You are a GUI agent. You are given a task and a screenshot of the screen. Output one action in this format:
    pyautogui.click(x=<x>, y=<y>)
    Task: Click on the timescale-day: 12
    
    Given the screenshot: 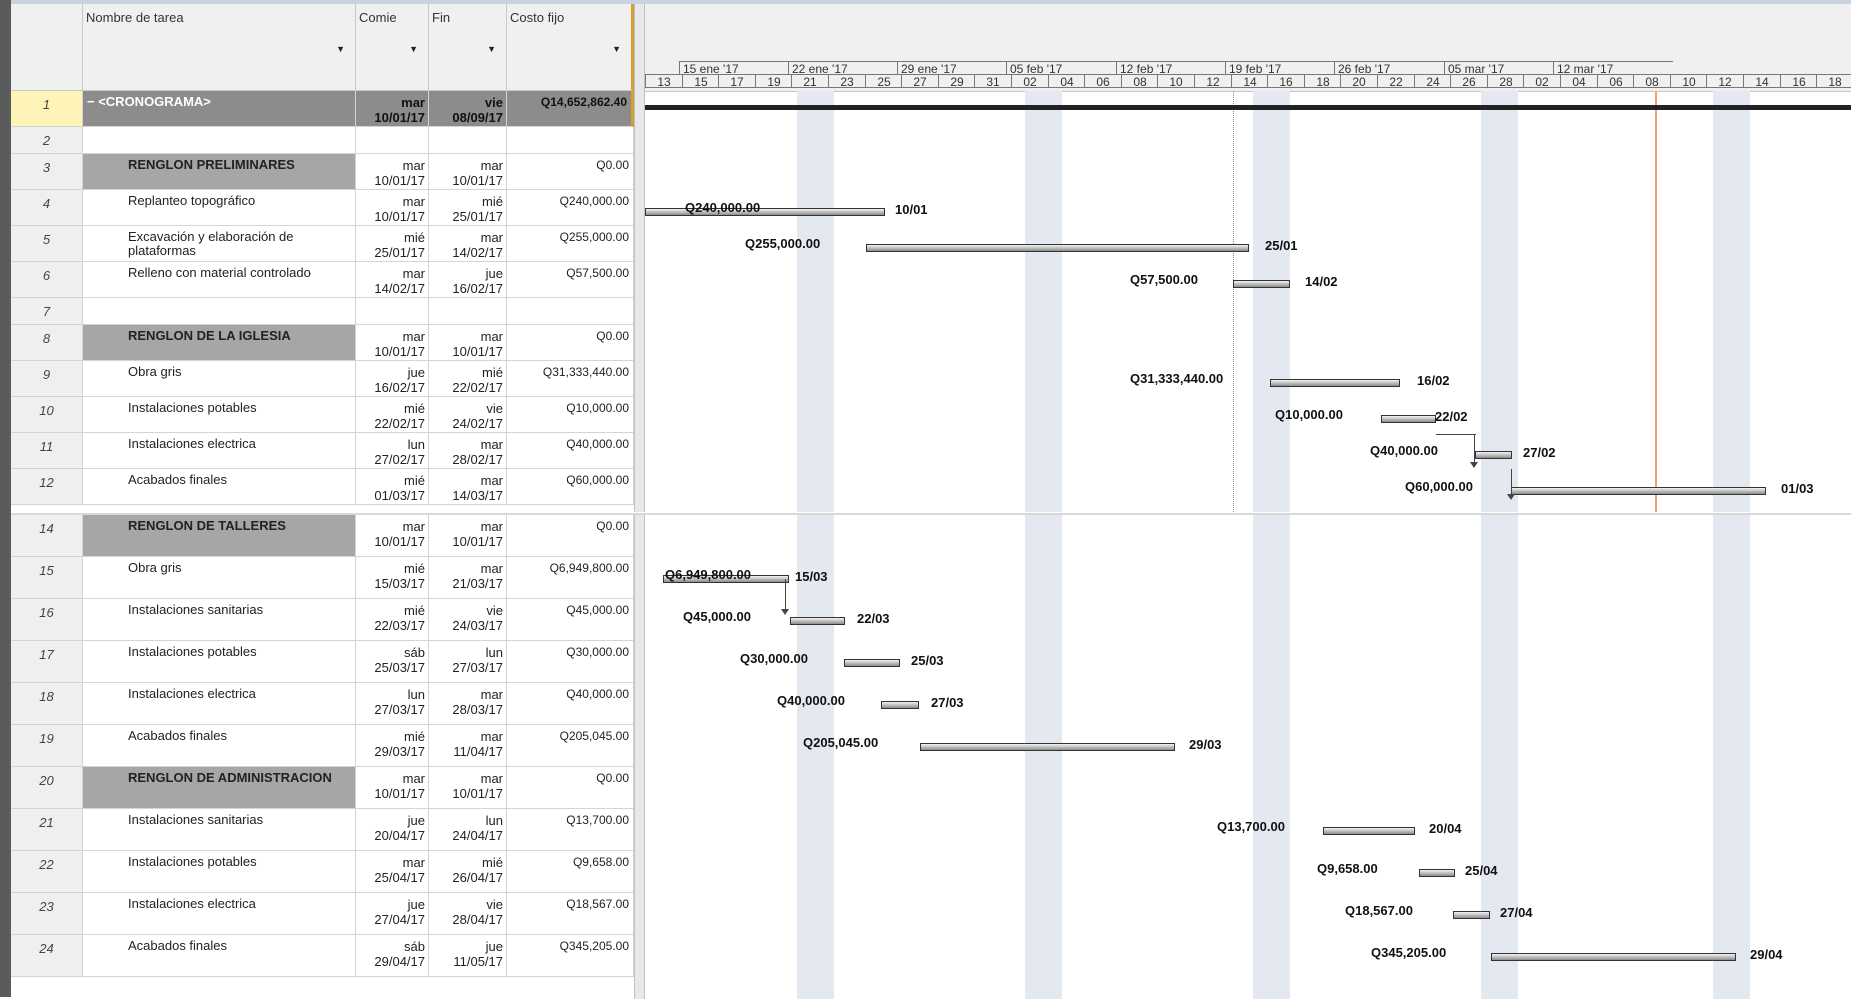 What is the action you would take?
    pyautogui.click(x=1724, y=81)
    